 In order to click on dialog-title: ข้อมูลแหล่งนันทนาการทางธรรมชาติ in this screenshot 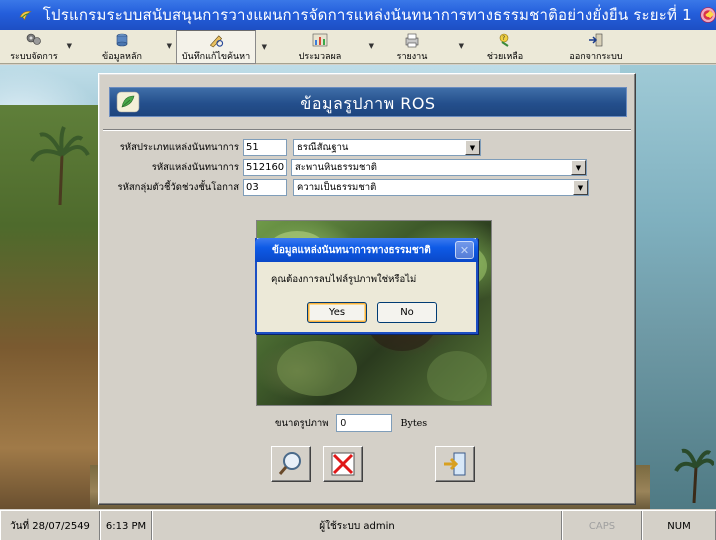, I will do `click(351, 250)`.